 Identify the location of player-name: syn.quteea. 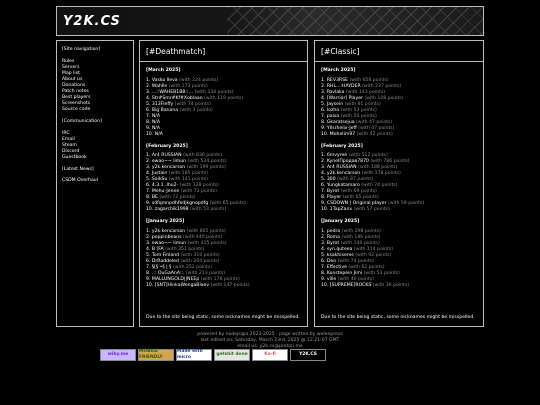
(339, 250).